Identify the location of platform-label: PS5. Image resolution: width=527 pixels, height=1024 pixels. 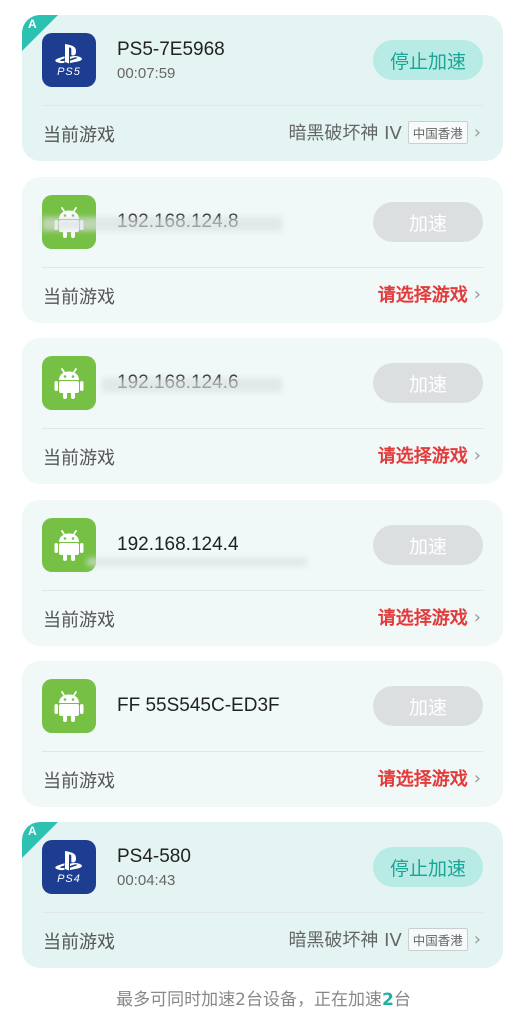
(69, 71).